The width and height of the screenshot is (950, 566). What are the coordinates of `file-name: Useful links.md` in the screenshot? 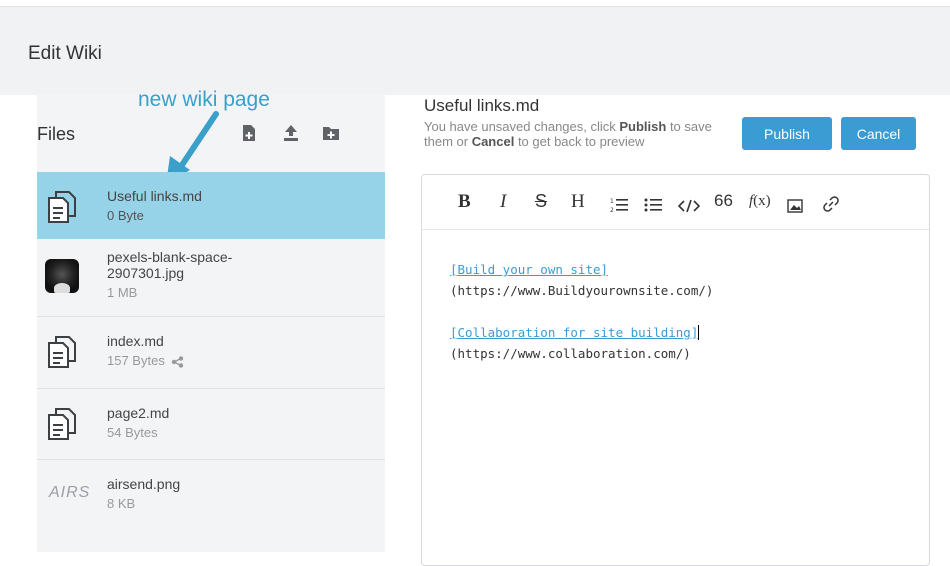 It's located at (154, 196).